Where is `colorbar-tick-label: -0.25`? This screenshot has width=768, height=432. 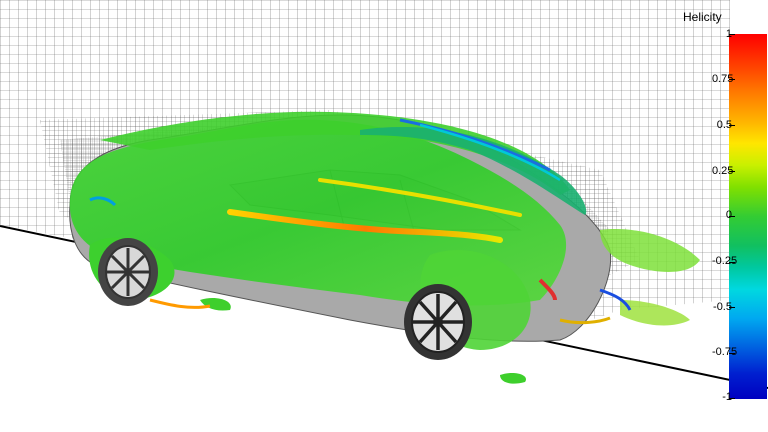 colorbar-tick-label: -0.25 is located at coordinates (725, 261).